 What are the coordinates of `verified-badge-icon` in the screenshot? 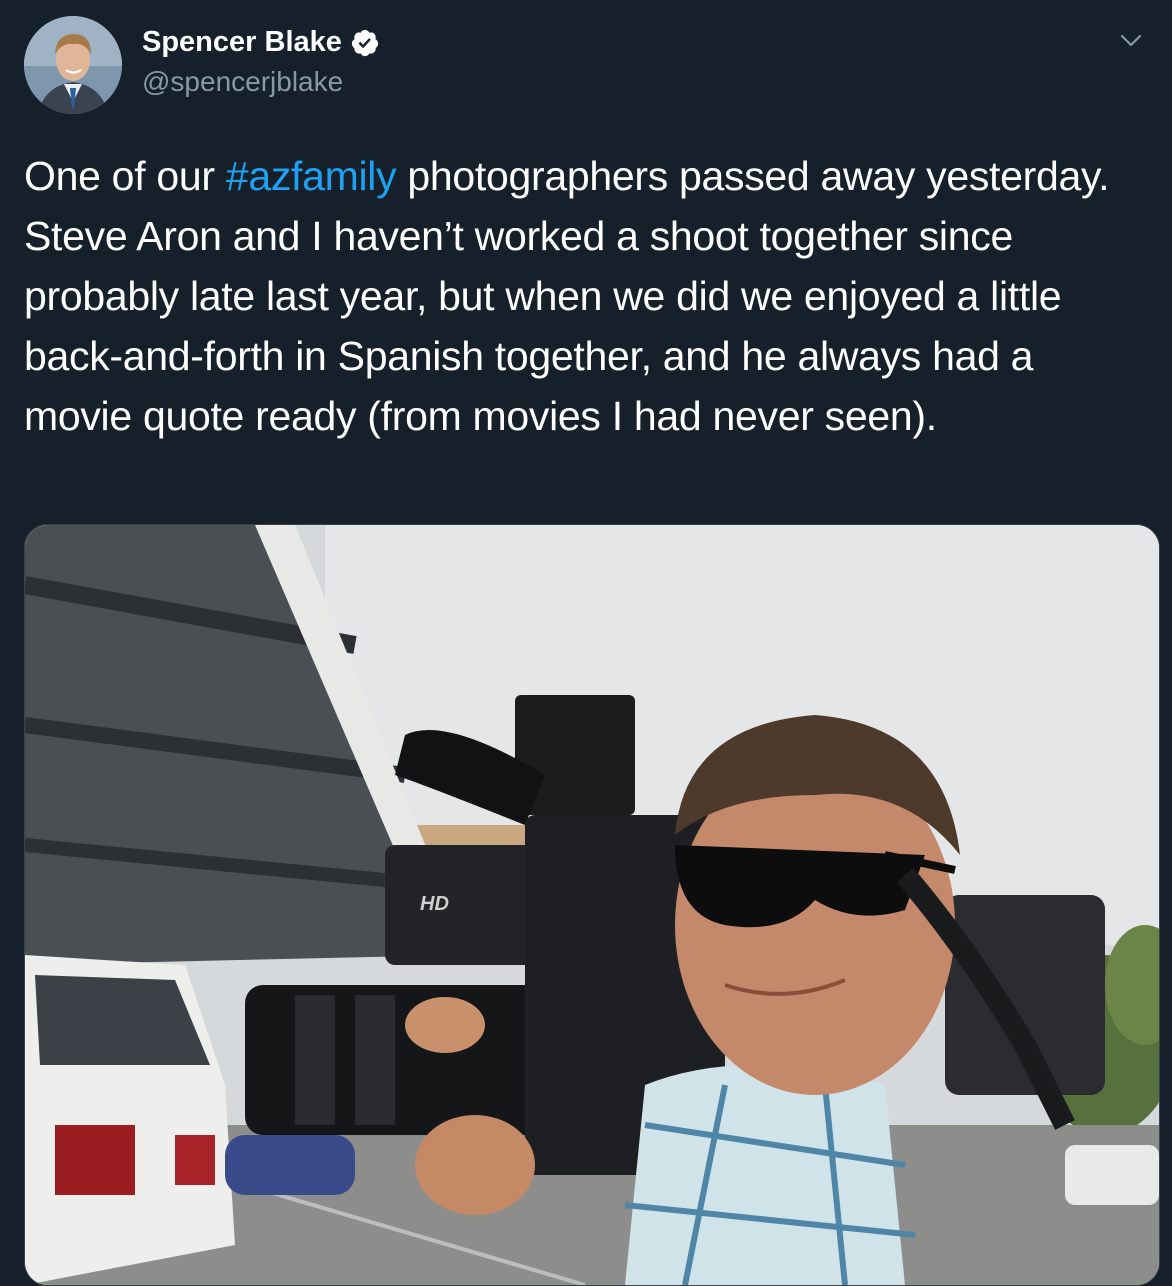 It's located at (365, 43).